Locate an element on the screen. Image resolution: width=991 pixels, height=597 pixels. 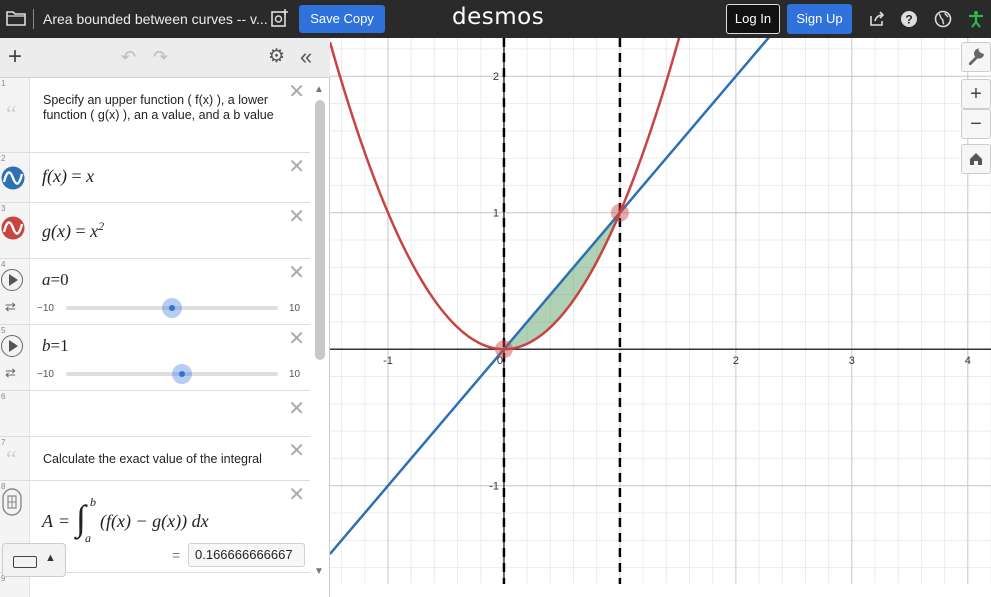
variable-value: 0 is located at coordinates (64, 279).